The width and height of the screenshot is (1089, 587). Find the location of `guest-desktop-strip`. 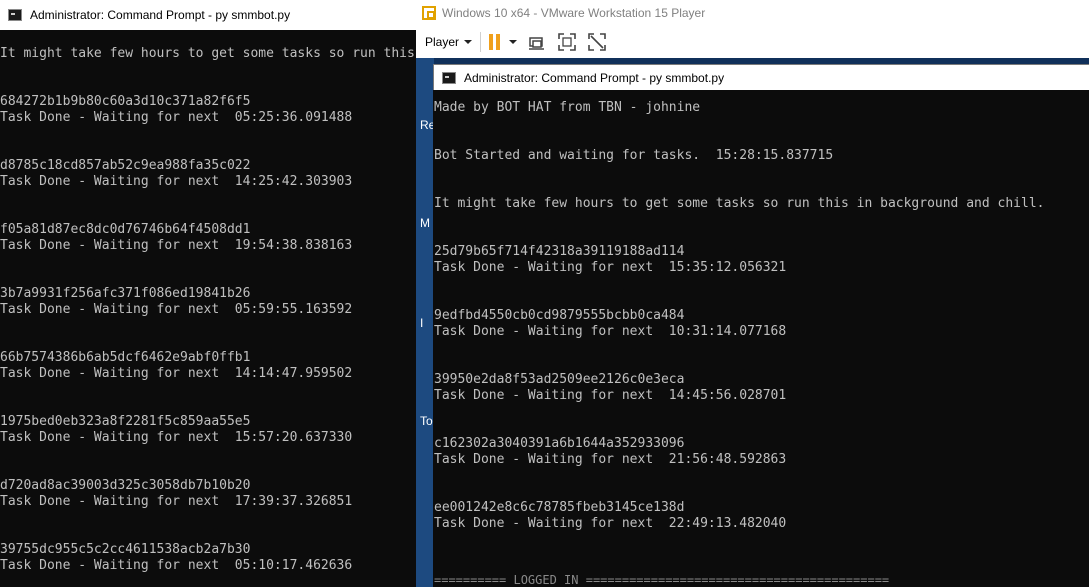

guest-desktop-strip is located at coordinates (425, 322).